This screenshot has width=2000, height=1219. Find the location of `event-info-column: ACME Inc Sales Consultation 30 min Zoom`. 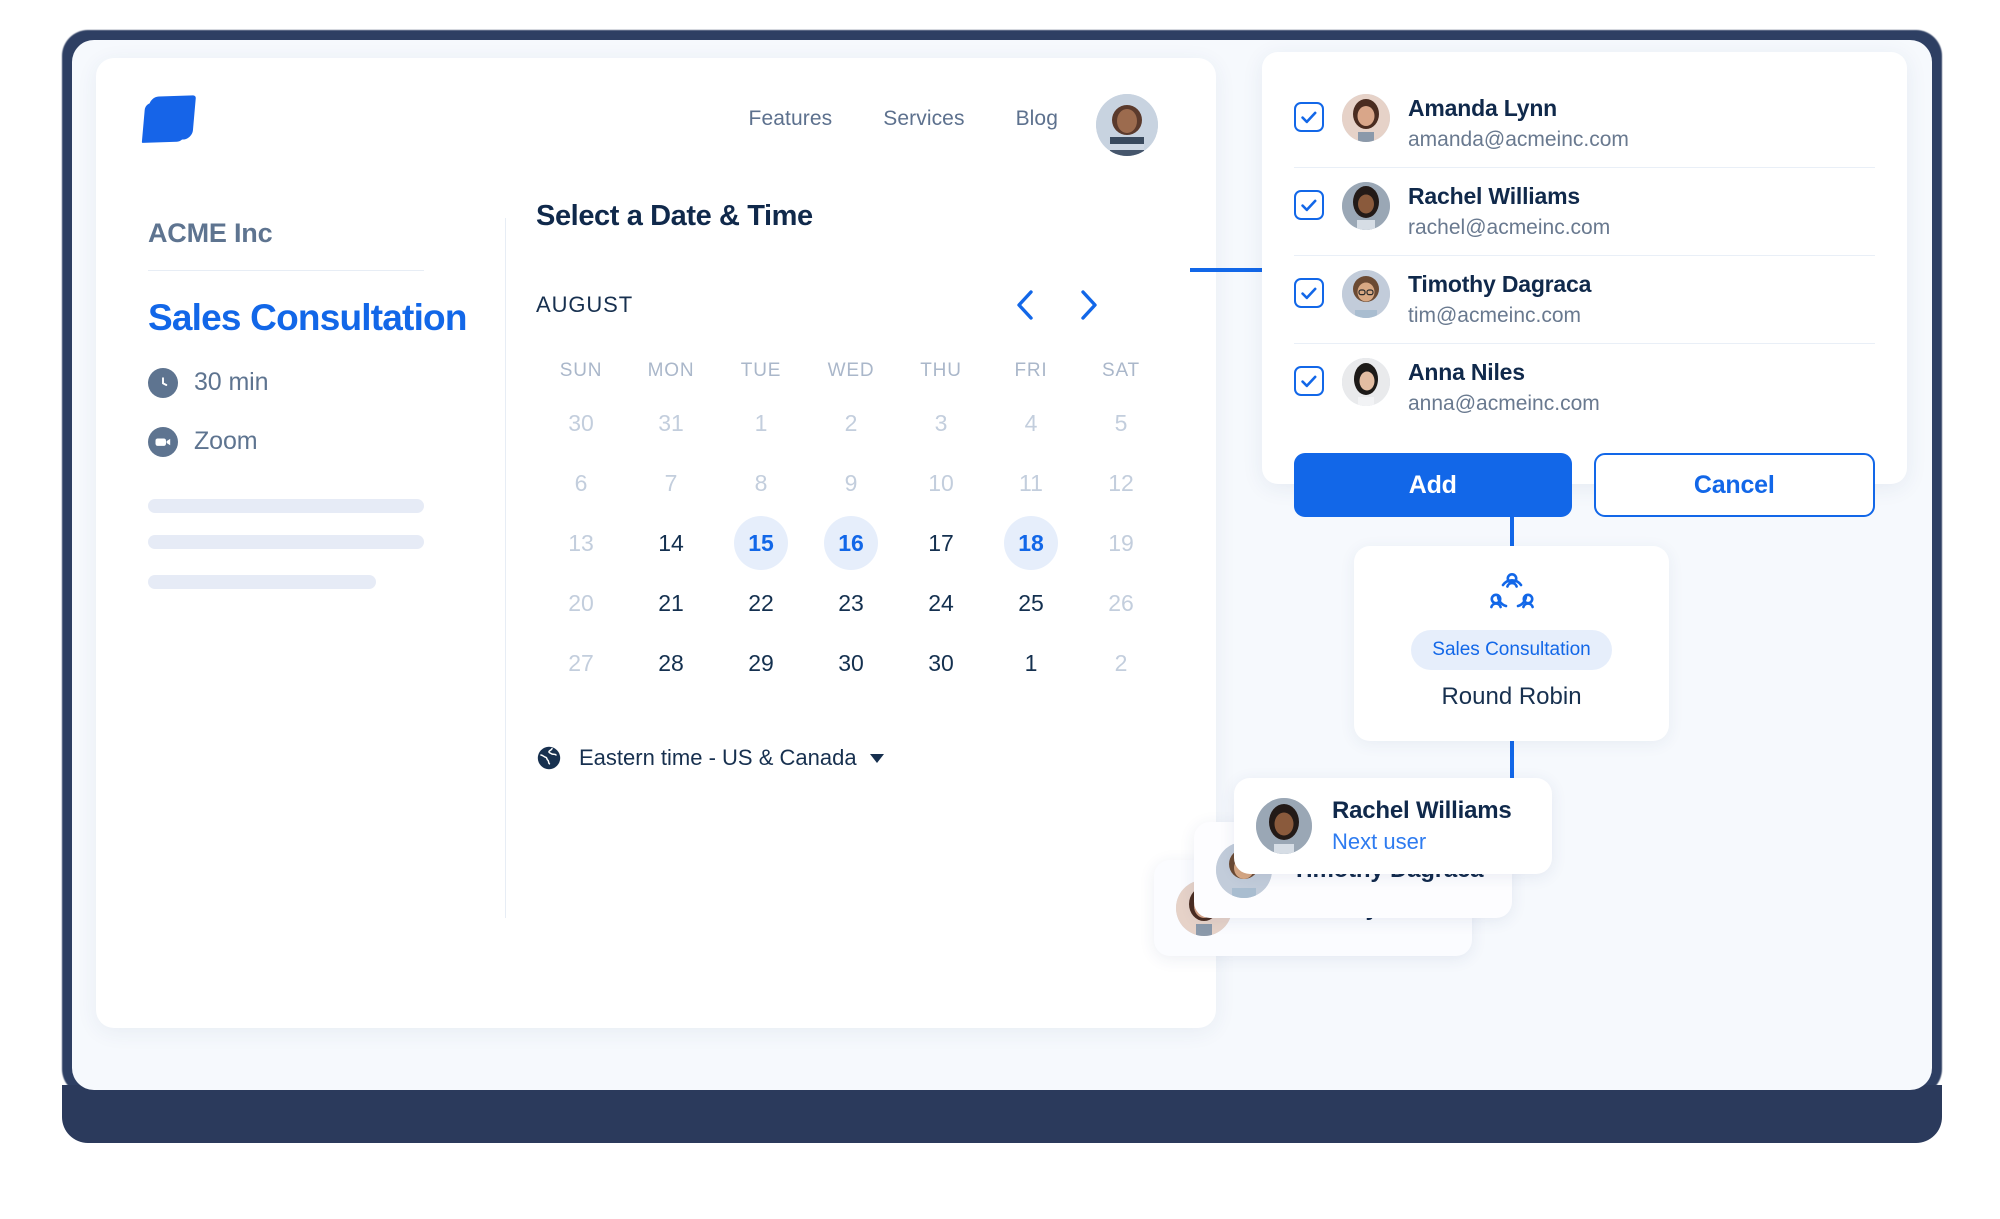

event-info-column: ACME Inc Sales Consultation 30 min Zoom is located at coordinates (327, 568).